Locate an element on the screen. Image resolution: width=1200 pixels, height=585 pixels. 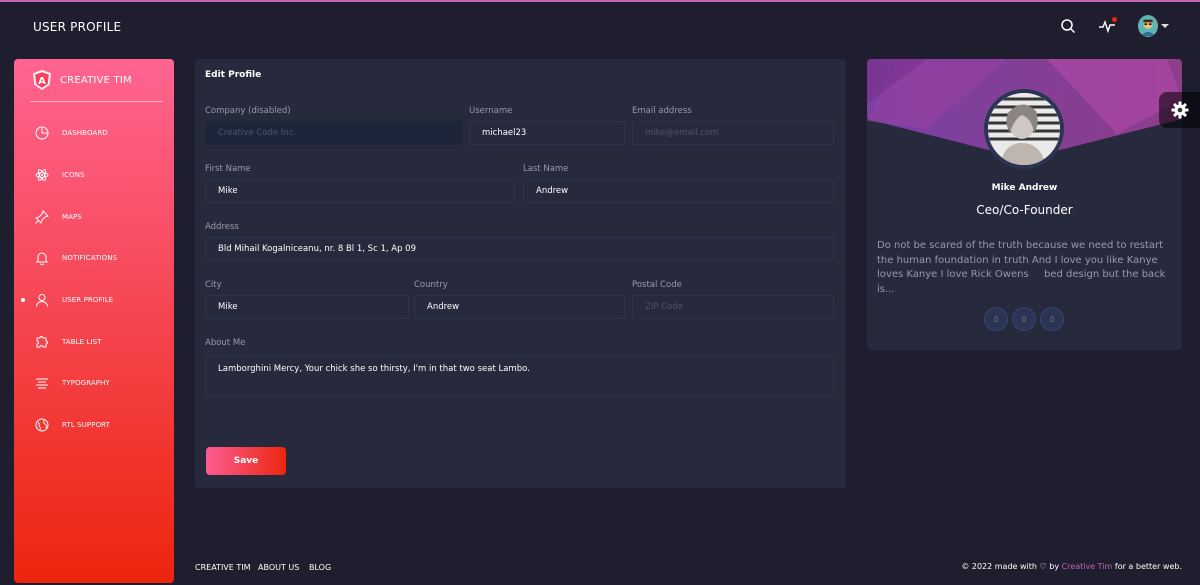
sidebar-item-maps: MAPS is located at coordinates (94, 217).